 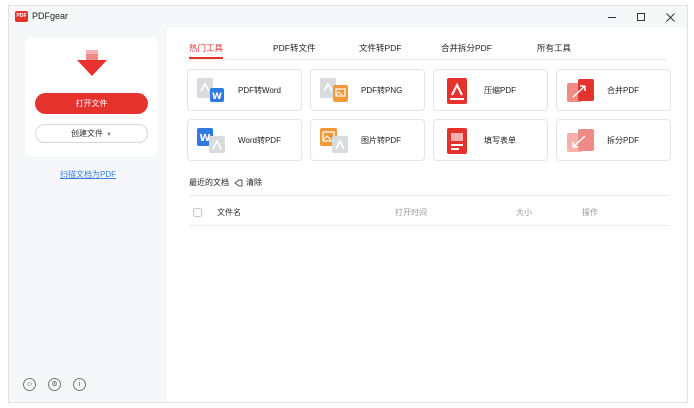 What do you see at coordinates (380, 48) in the screenshot?
I see `tab-file-to-pdf: 文件转PDF` at bounding box center [380, 48].